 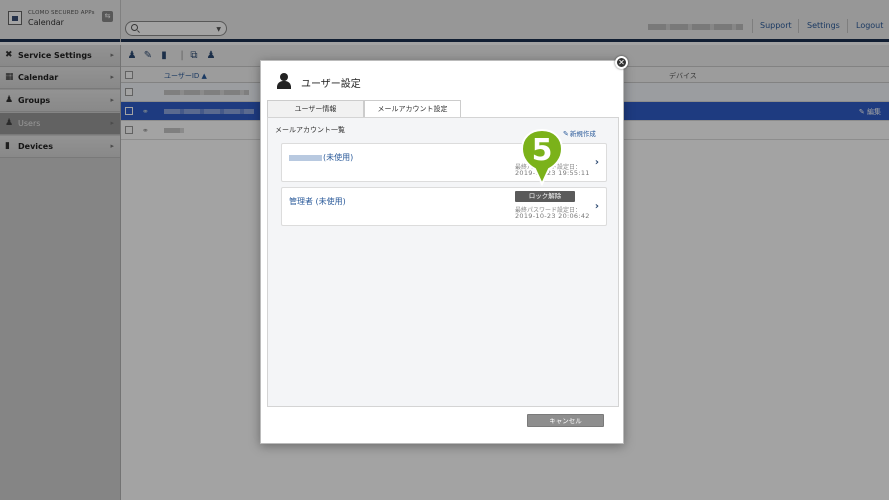 What do you see at coordinates (542, 150) in the screenshot?
I see `step-number: 5` at bounding box center [542, 150].